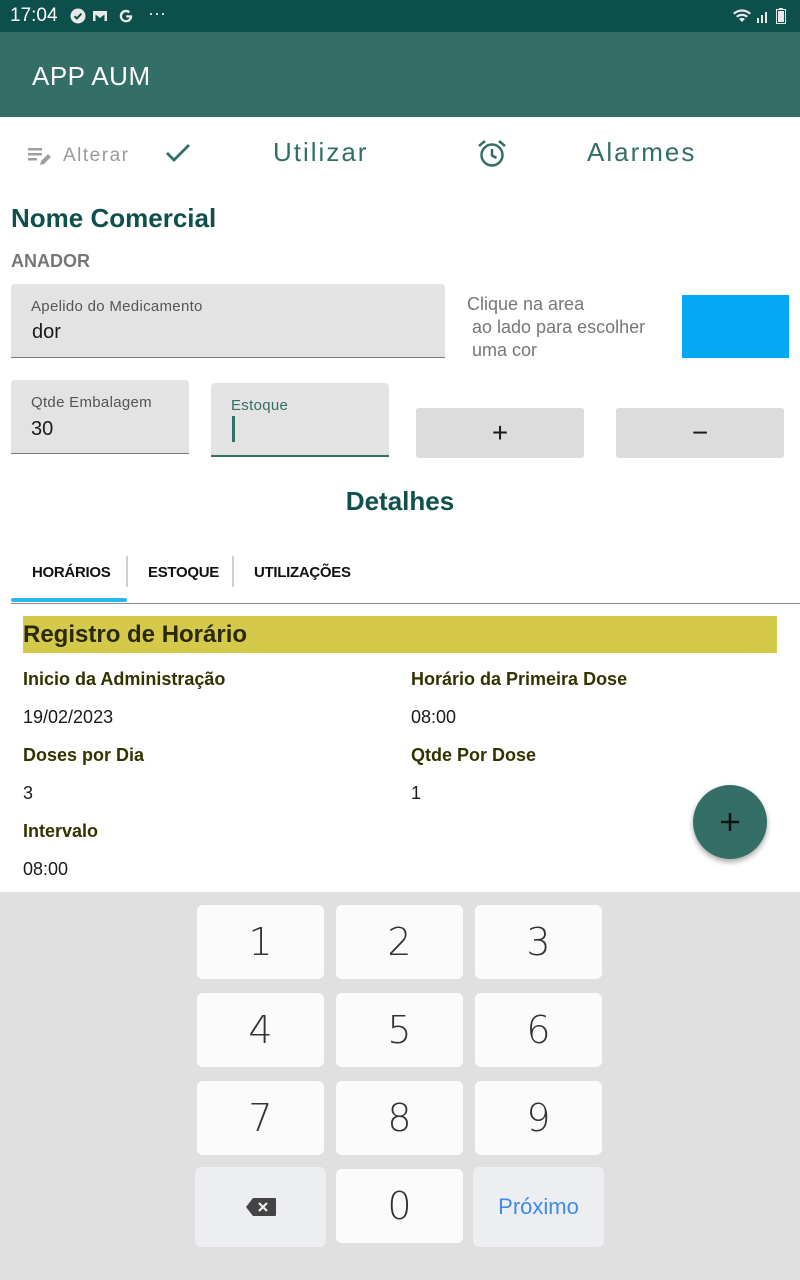 This screenshot has height=1280, width=800. What do you see at coordinates (742, 15) in the screenshot?
I see `wifi-icon` at bounding box center [742, 15].